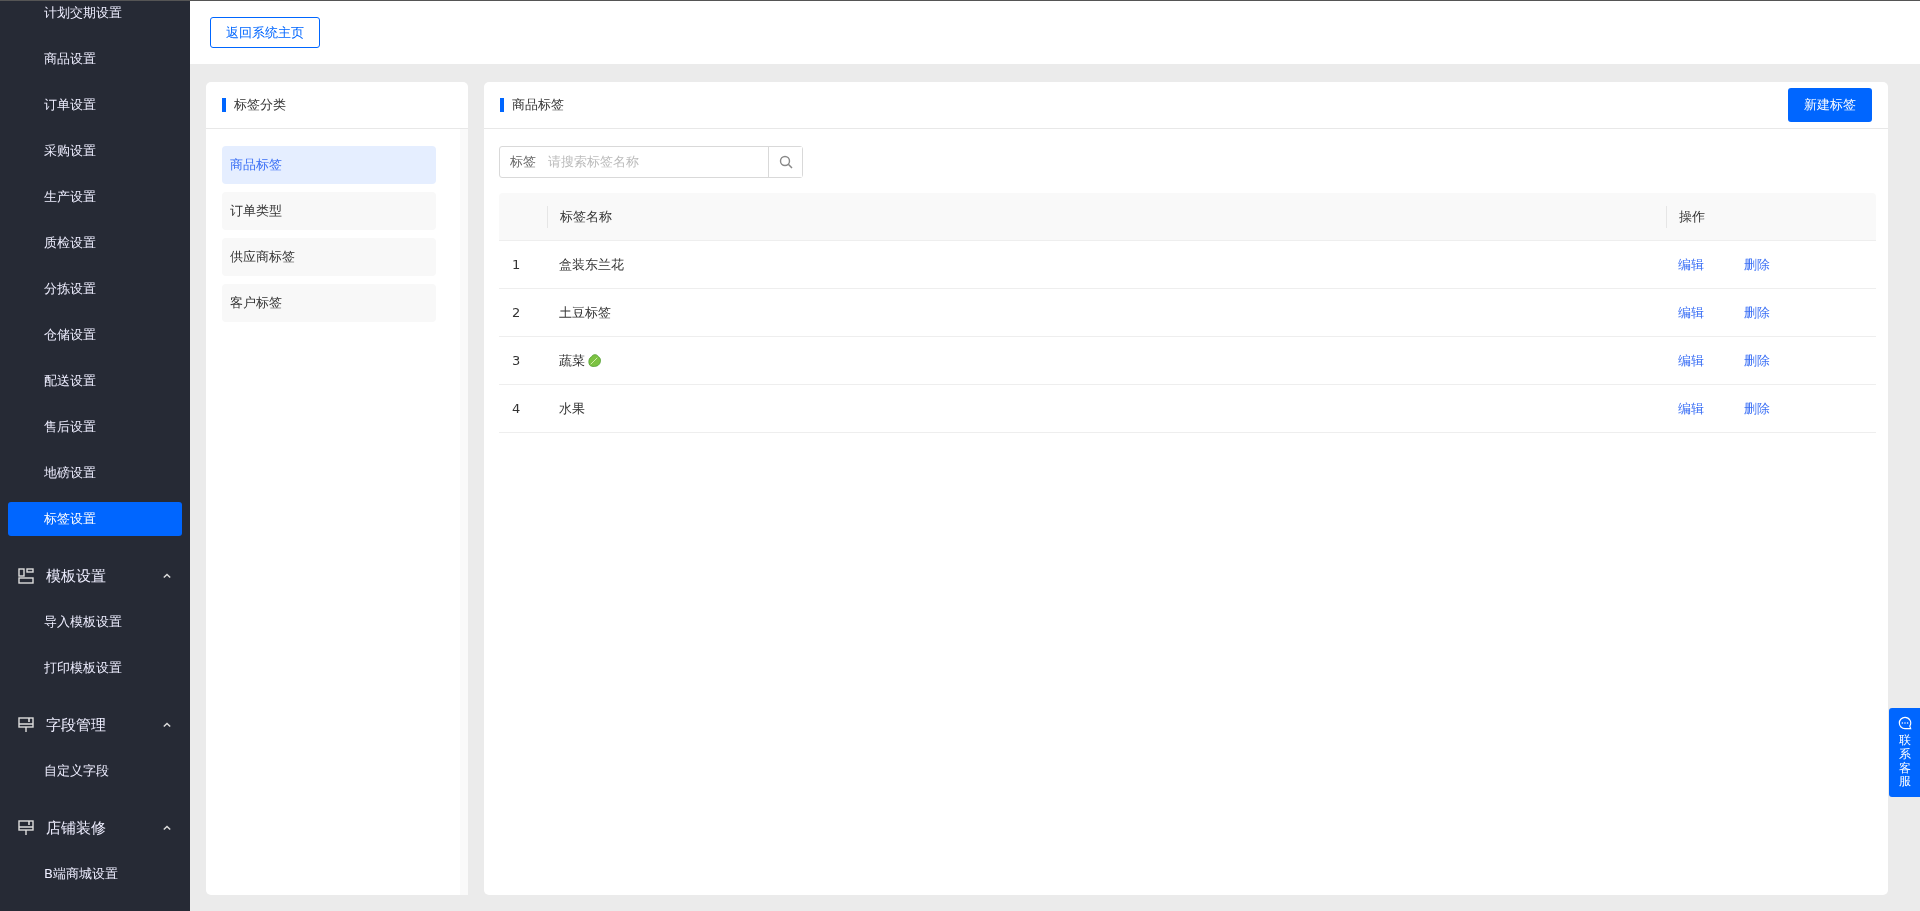  I want to click on sidebar-item: 分拣设置, so click(95, 289).